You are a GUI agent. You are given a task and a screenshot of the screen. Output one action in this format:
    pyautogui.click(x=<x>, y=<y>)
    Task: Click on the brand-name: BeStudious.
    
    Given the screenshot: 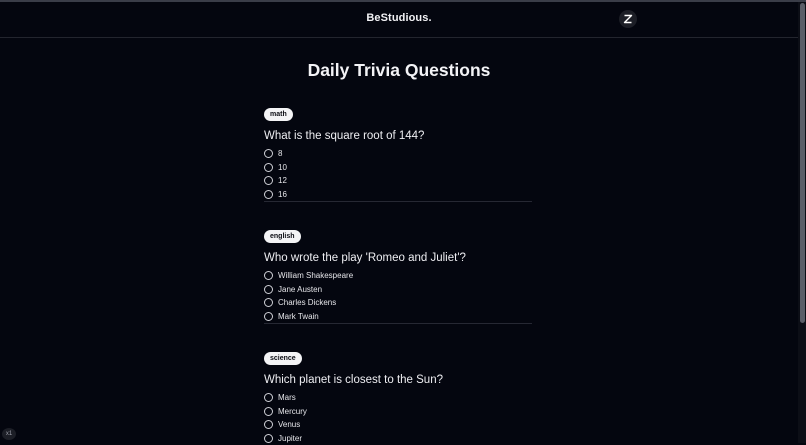 What is the action you would take?
    pyautogui.click(x=399, y=18)
    